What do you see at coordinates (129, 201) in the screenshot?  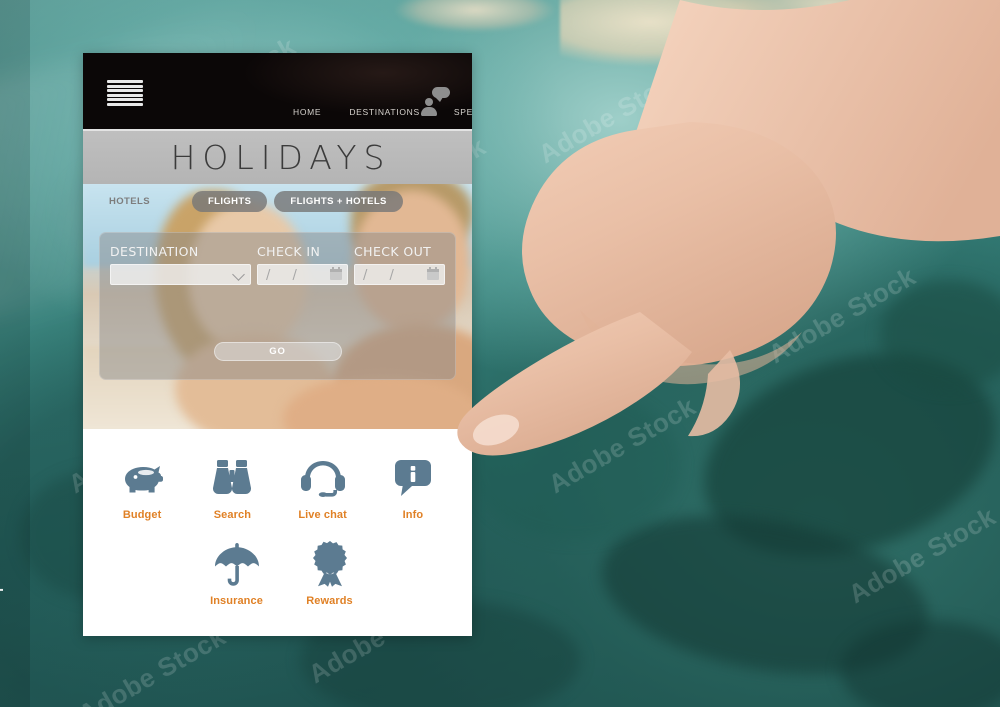 I see `tab-hotels: HOTELS` at bounding box center [129, 201].